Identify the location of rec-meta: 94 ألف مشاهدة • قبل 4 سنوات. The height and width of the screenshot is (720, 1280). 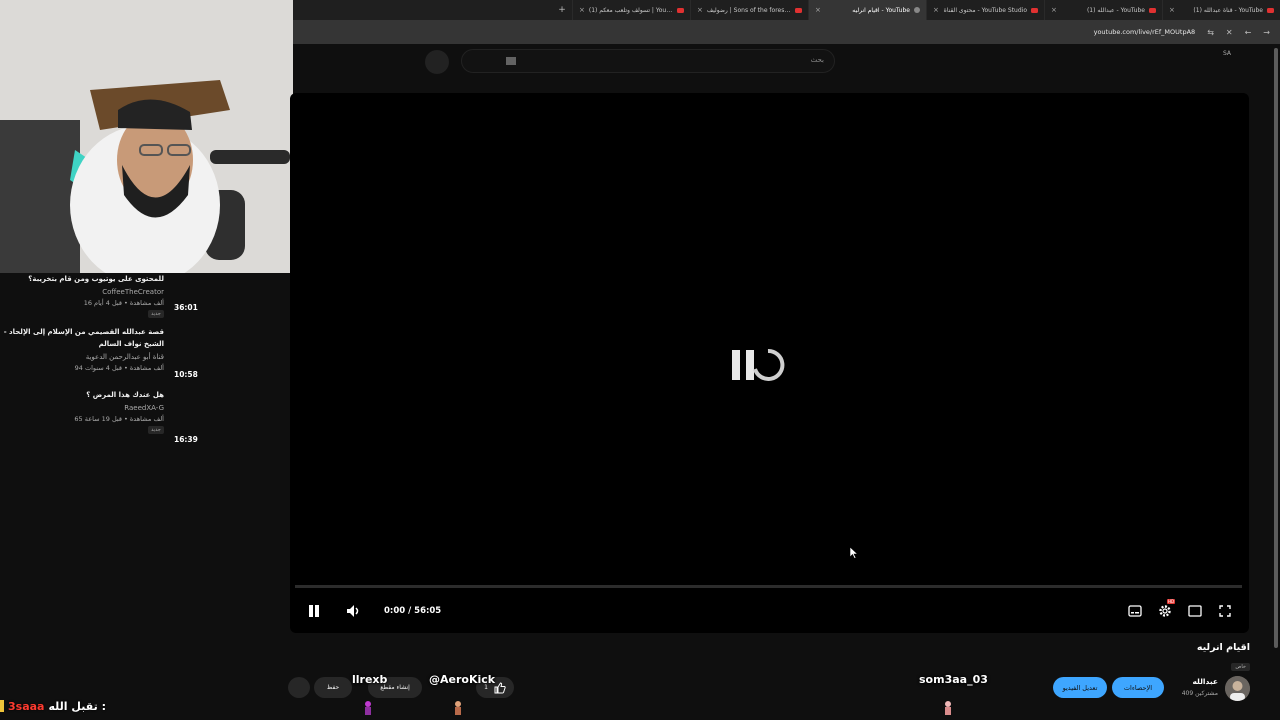
(119, 368).